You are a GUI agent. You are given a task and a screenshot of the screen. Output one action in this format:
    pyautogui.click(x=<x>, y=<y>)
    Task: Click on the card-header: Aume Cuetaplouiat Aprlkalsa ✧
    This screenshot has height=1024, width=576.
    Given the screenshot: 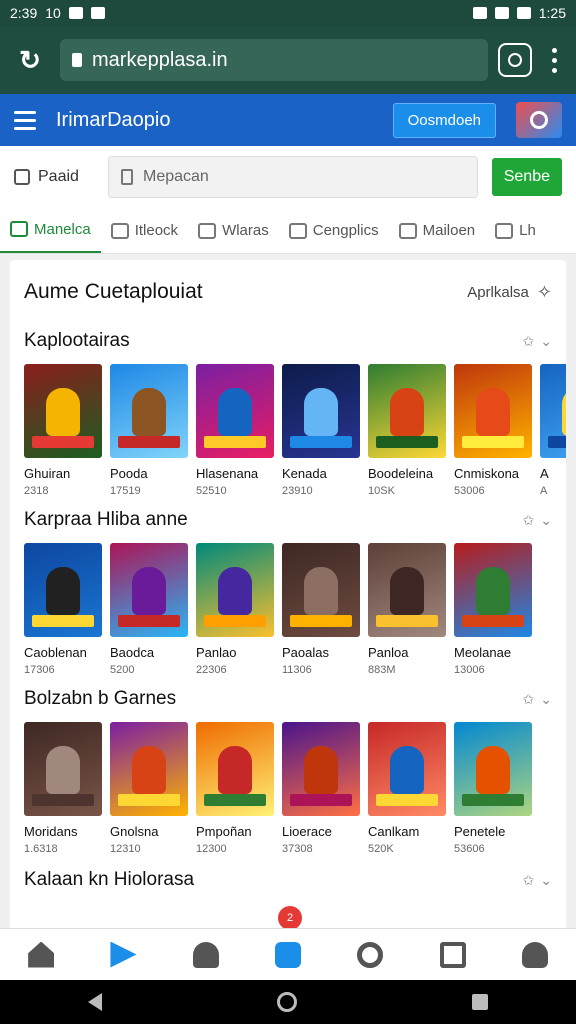 What is the action you would take?
    pyautogui.click(x=295, y=292)
    